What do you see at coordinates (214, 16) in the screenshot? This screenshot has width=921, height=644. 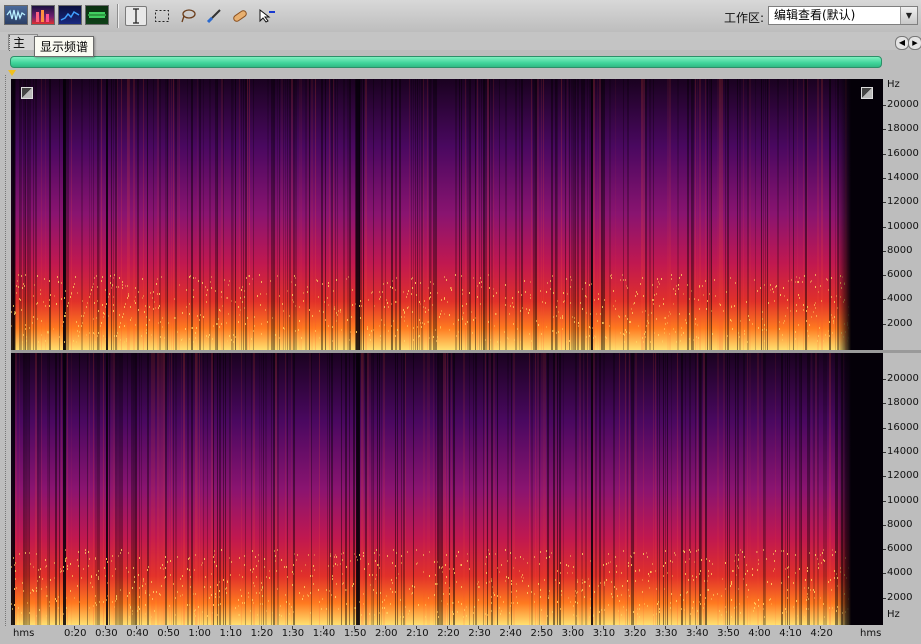 I see `brush-selection-icon` at bounding box center [214, 16].